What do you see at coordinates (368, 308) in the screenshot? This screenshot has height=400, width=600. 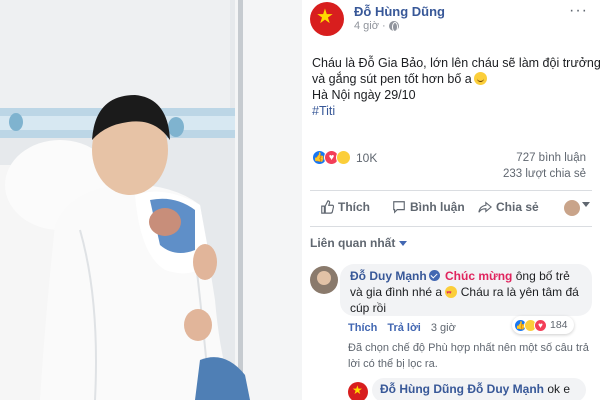 I see `comment-text: cúp rồi` at bounding box center [368, 308].